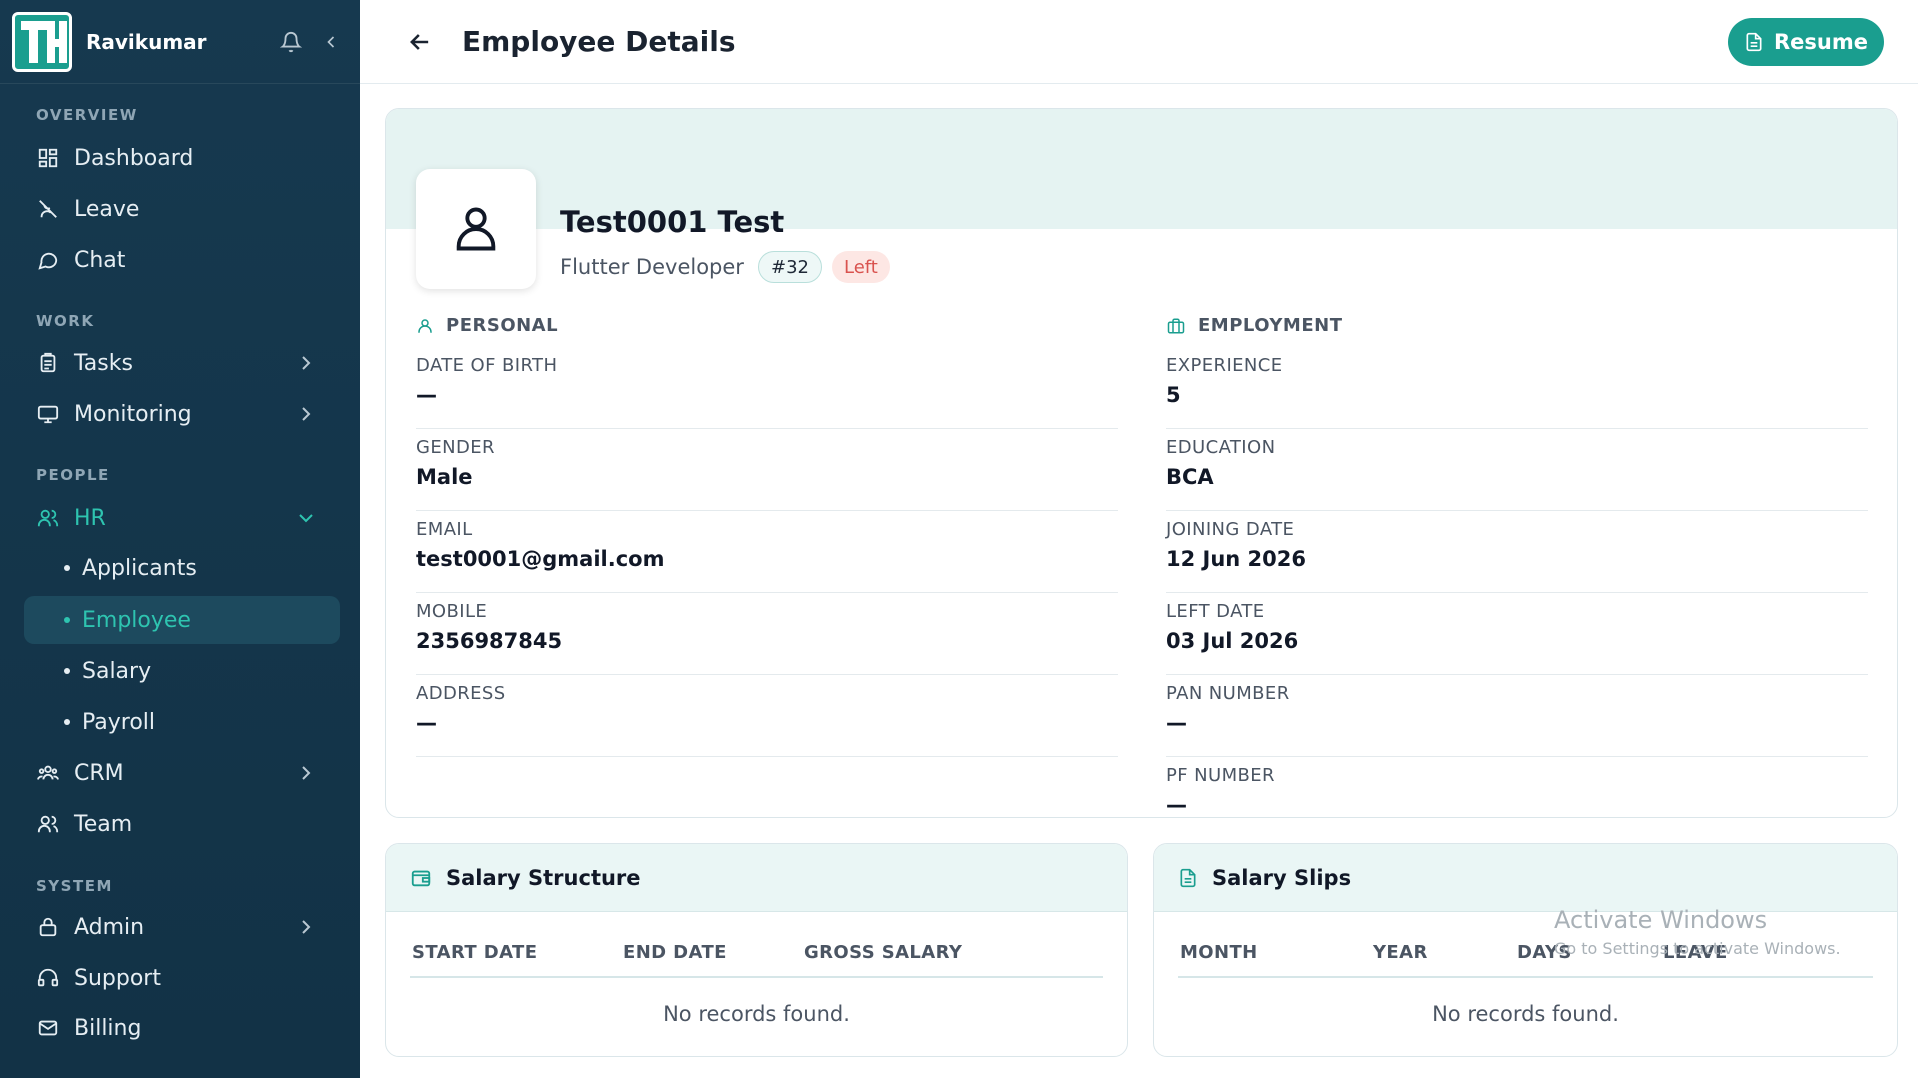  I want to click on field-left-date: LEFT DATE 03 Jul 2026, so click(1517, 634).